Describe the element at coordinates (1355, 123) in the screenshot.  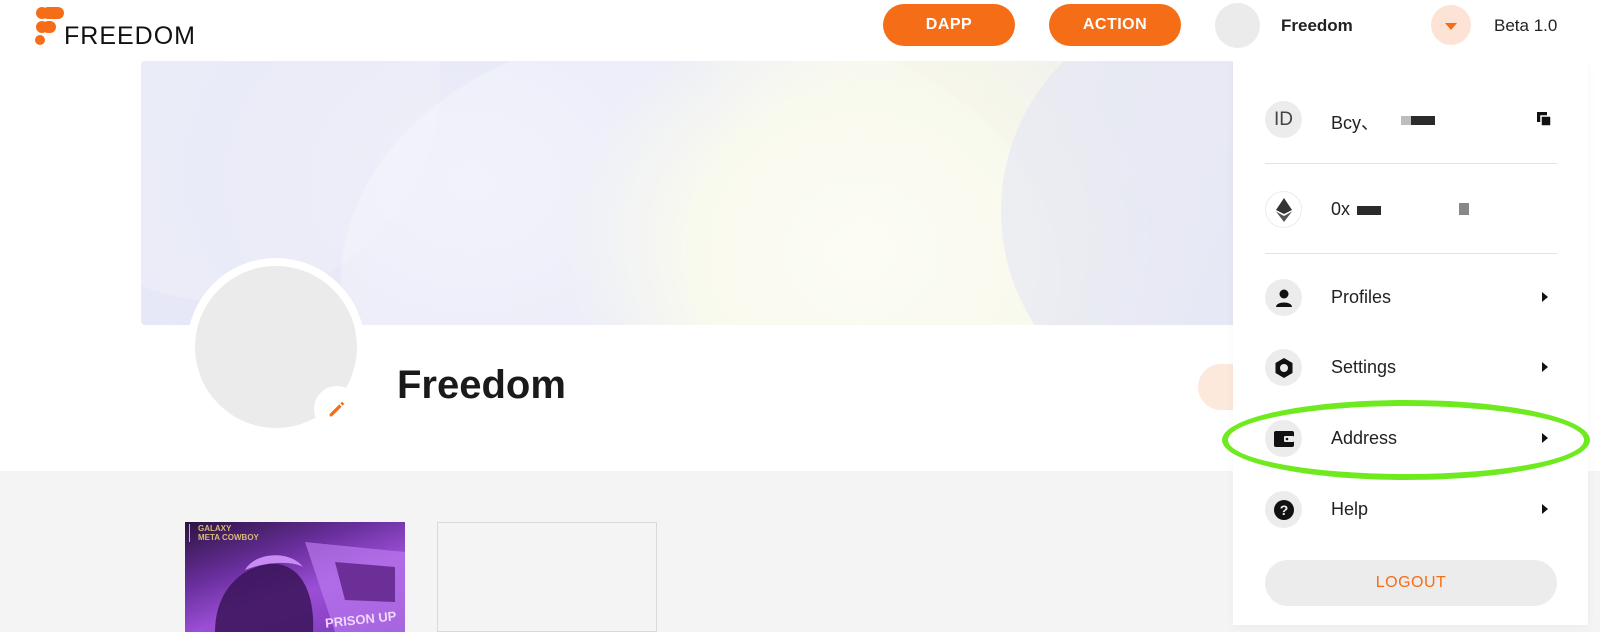
I see `id-value: Bcy、` at that location.